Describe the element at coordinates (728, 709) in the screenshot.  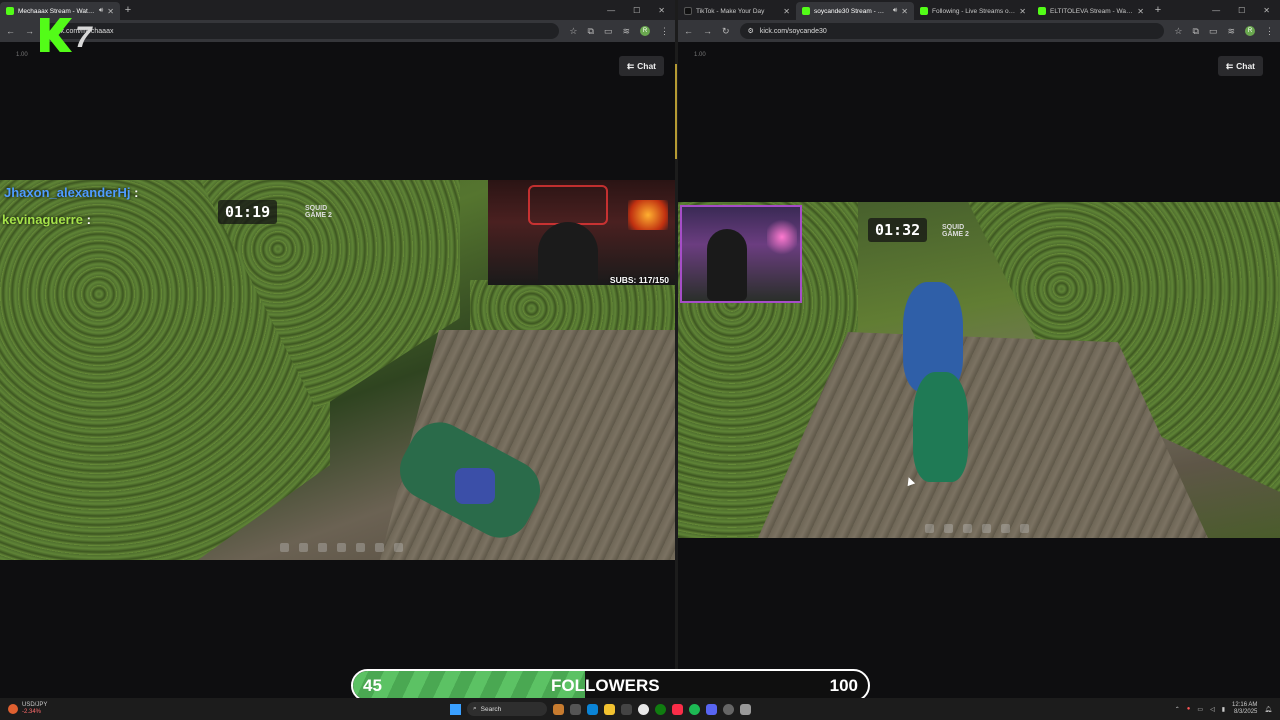
I see `obs-icon` at that location.